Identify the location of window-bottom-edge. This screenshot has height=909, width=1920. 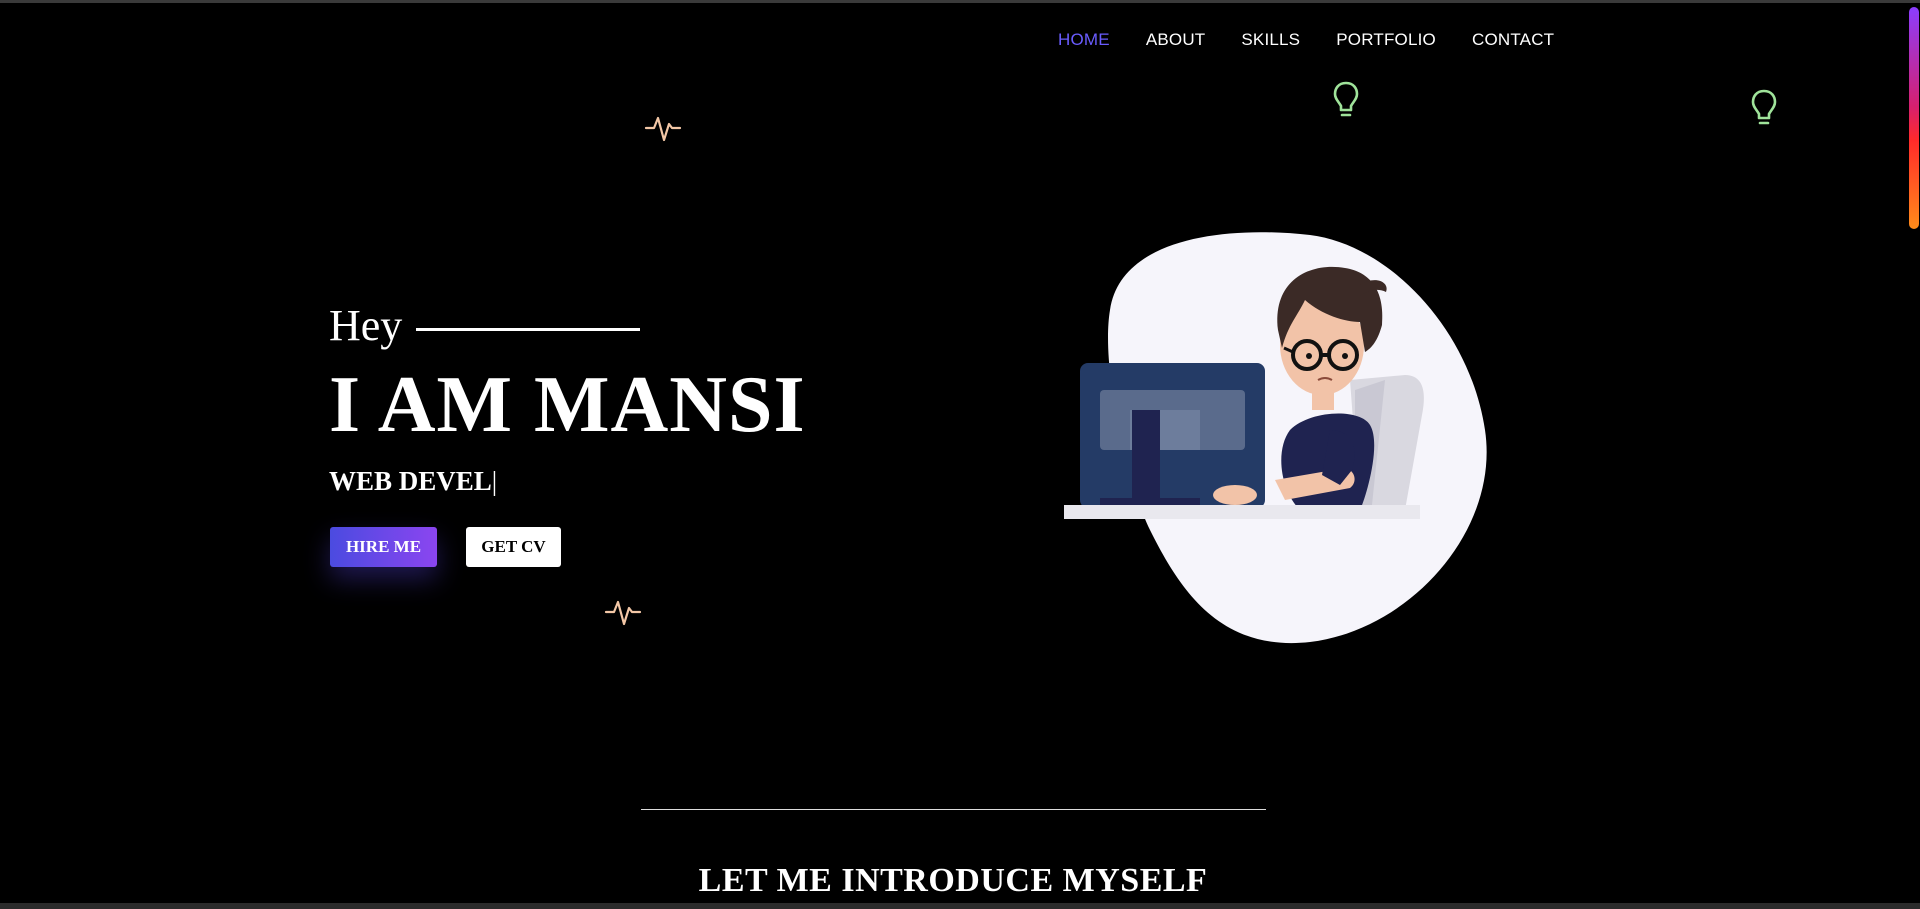
(960, 906).